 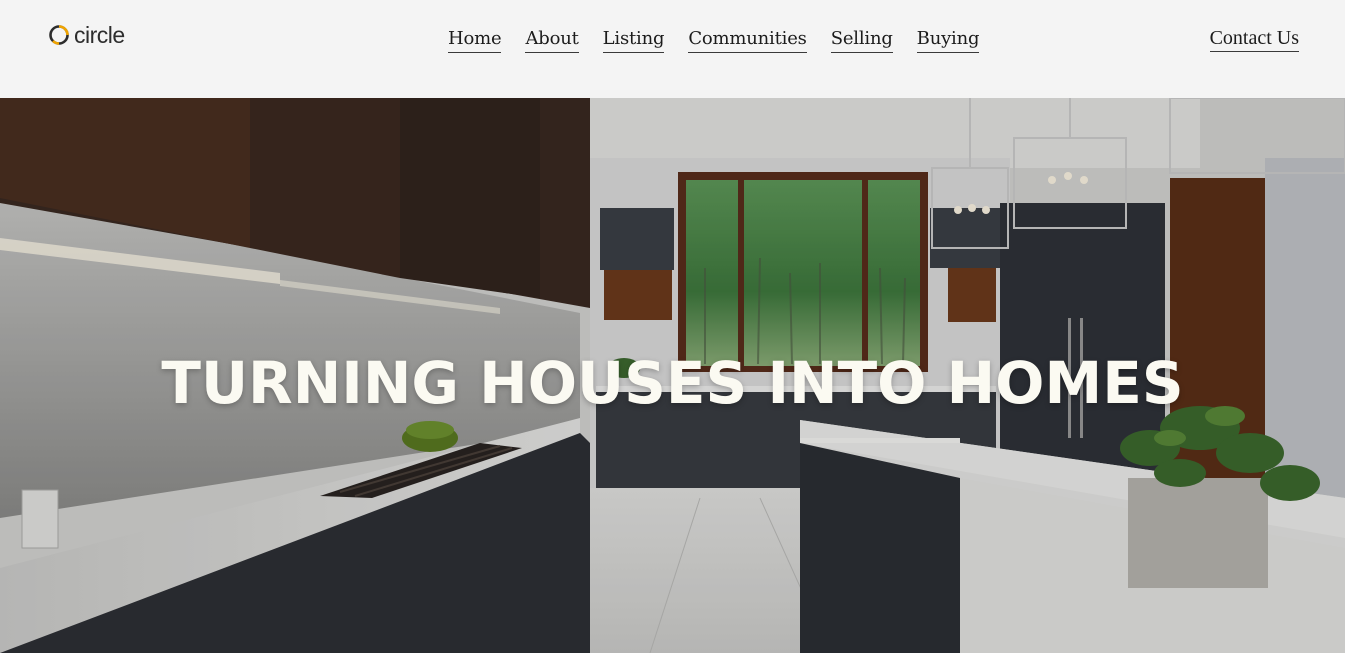 What do you see at coordinates (99, 35) in the screenshot?
I see `logo-text: circle` at bounding box center [99, 35].